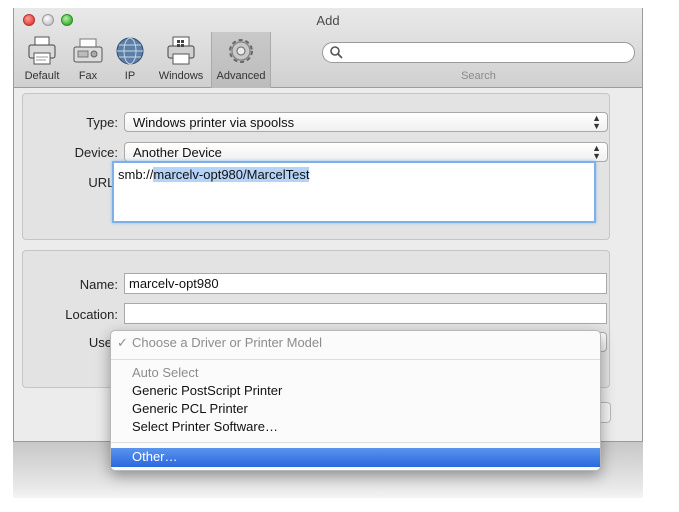 The height and width of the screenshot is (512, 679). Describe the element at coordinates (478, 76) in the screenshot. I see `search-label: Search` at that location.